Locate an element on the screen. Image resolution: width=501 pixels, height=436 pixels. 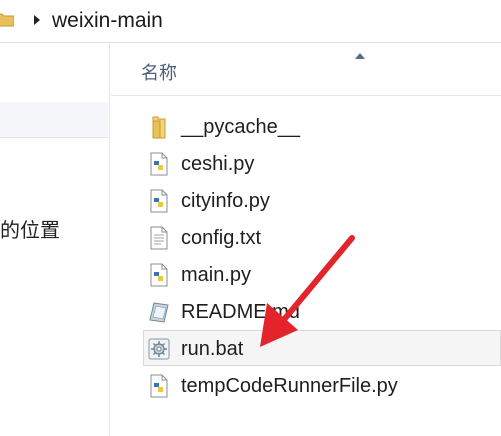
text-file-icon is located at coordinates (159, 238).